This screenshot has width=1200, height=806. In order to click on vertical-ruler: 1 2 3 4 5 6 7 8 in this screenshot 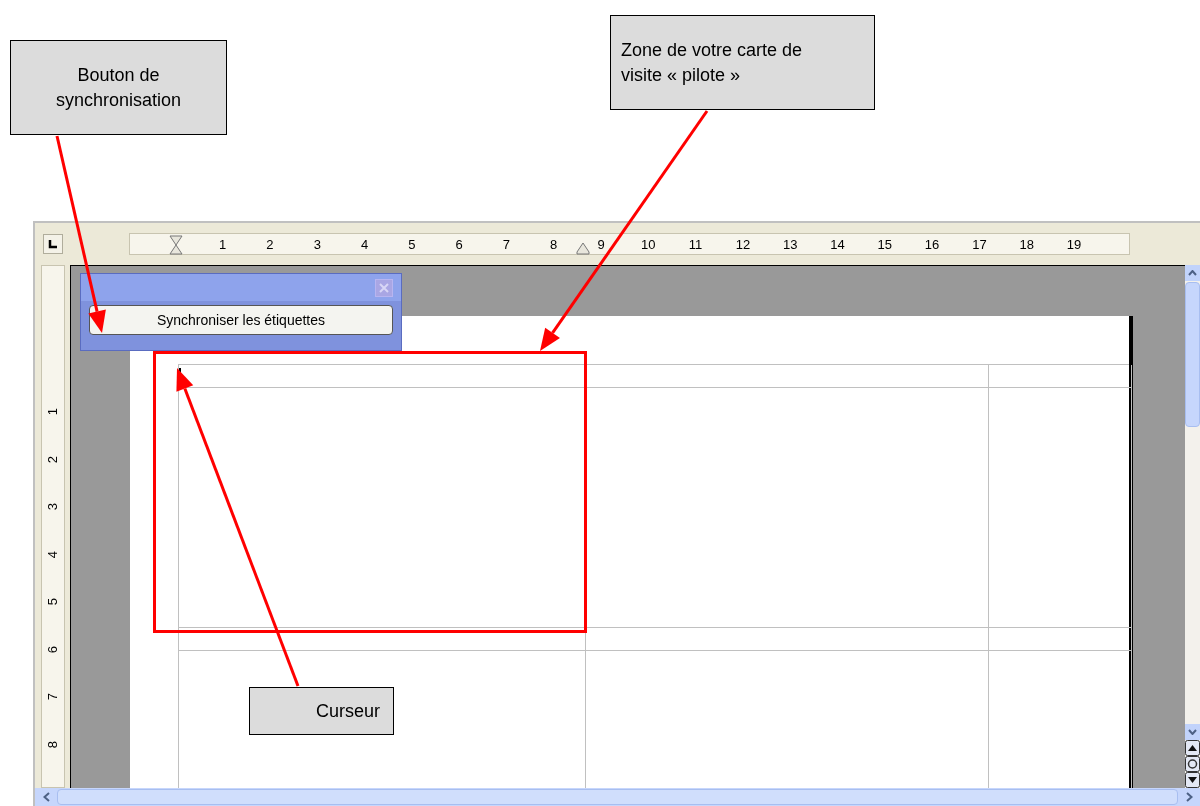, I will do `click(52, 526)`.